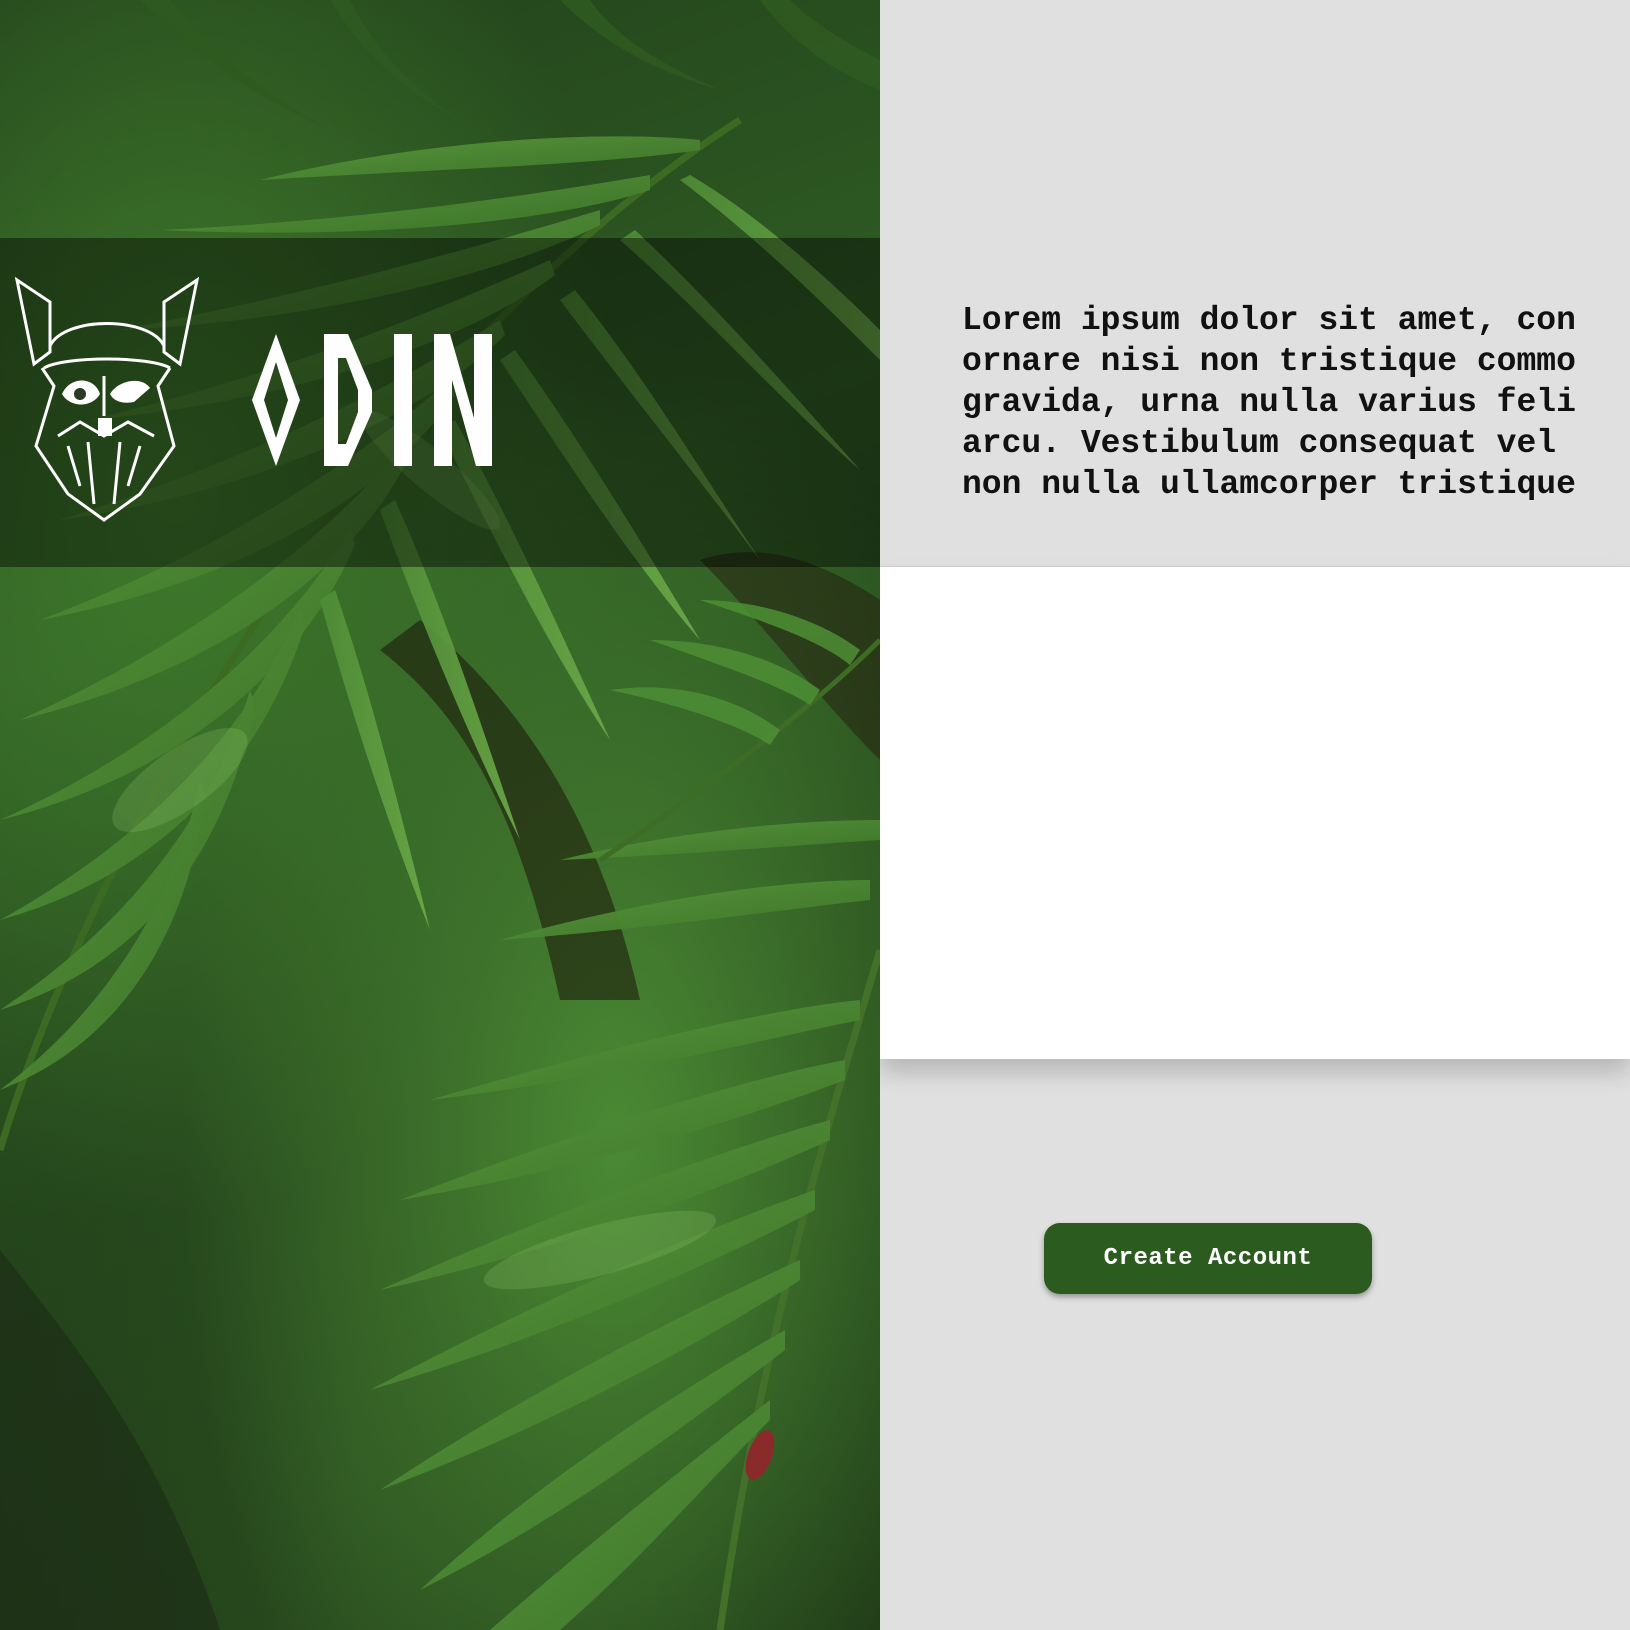 Image resolution: width=1630 pixels, height=1630 pixels. Describe the element at coordinates (372, 400) in the screenshot. I see `odin-wordmark-logo` at that location.